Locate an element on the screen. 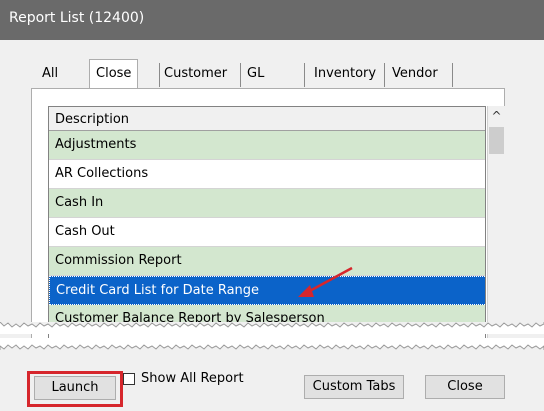 Image resolution: width=544 pixels, height=411 pixels. red-arrow-icon is located at coordinates (325, 281).